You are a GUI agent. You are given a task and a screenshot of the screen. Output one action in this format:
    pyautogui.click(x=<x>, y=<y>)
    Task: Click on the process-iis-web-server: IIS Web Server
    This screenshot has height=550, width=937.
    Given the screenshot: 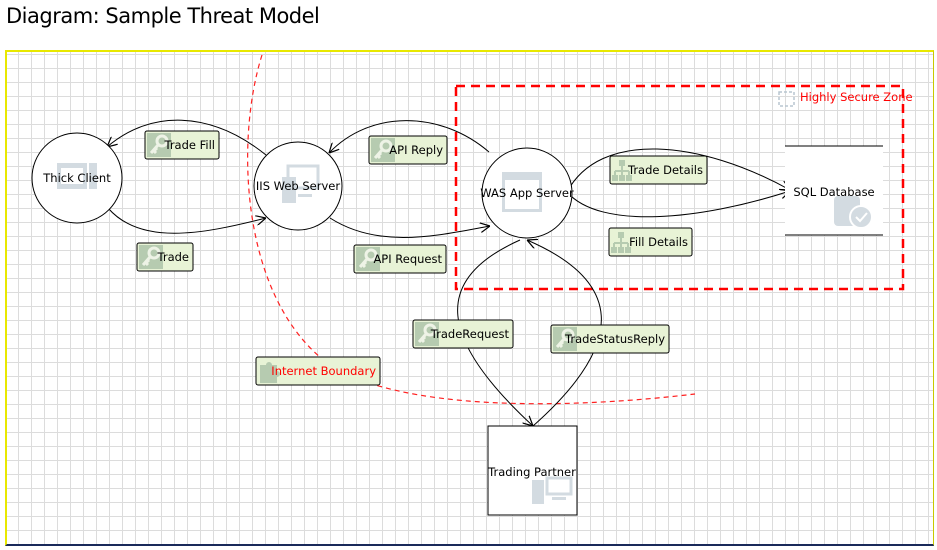 What is the action you would take?
    pyautogui.click(x=298, y=186)
    